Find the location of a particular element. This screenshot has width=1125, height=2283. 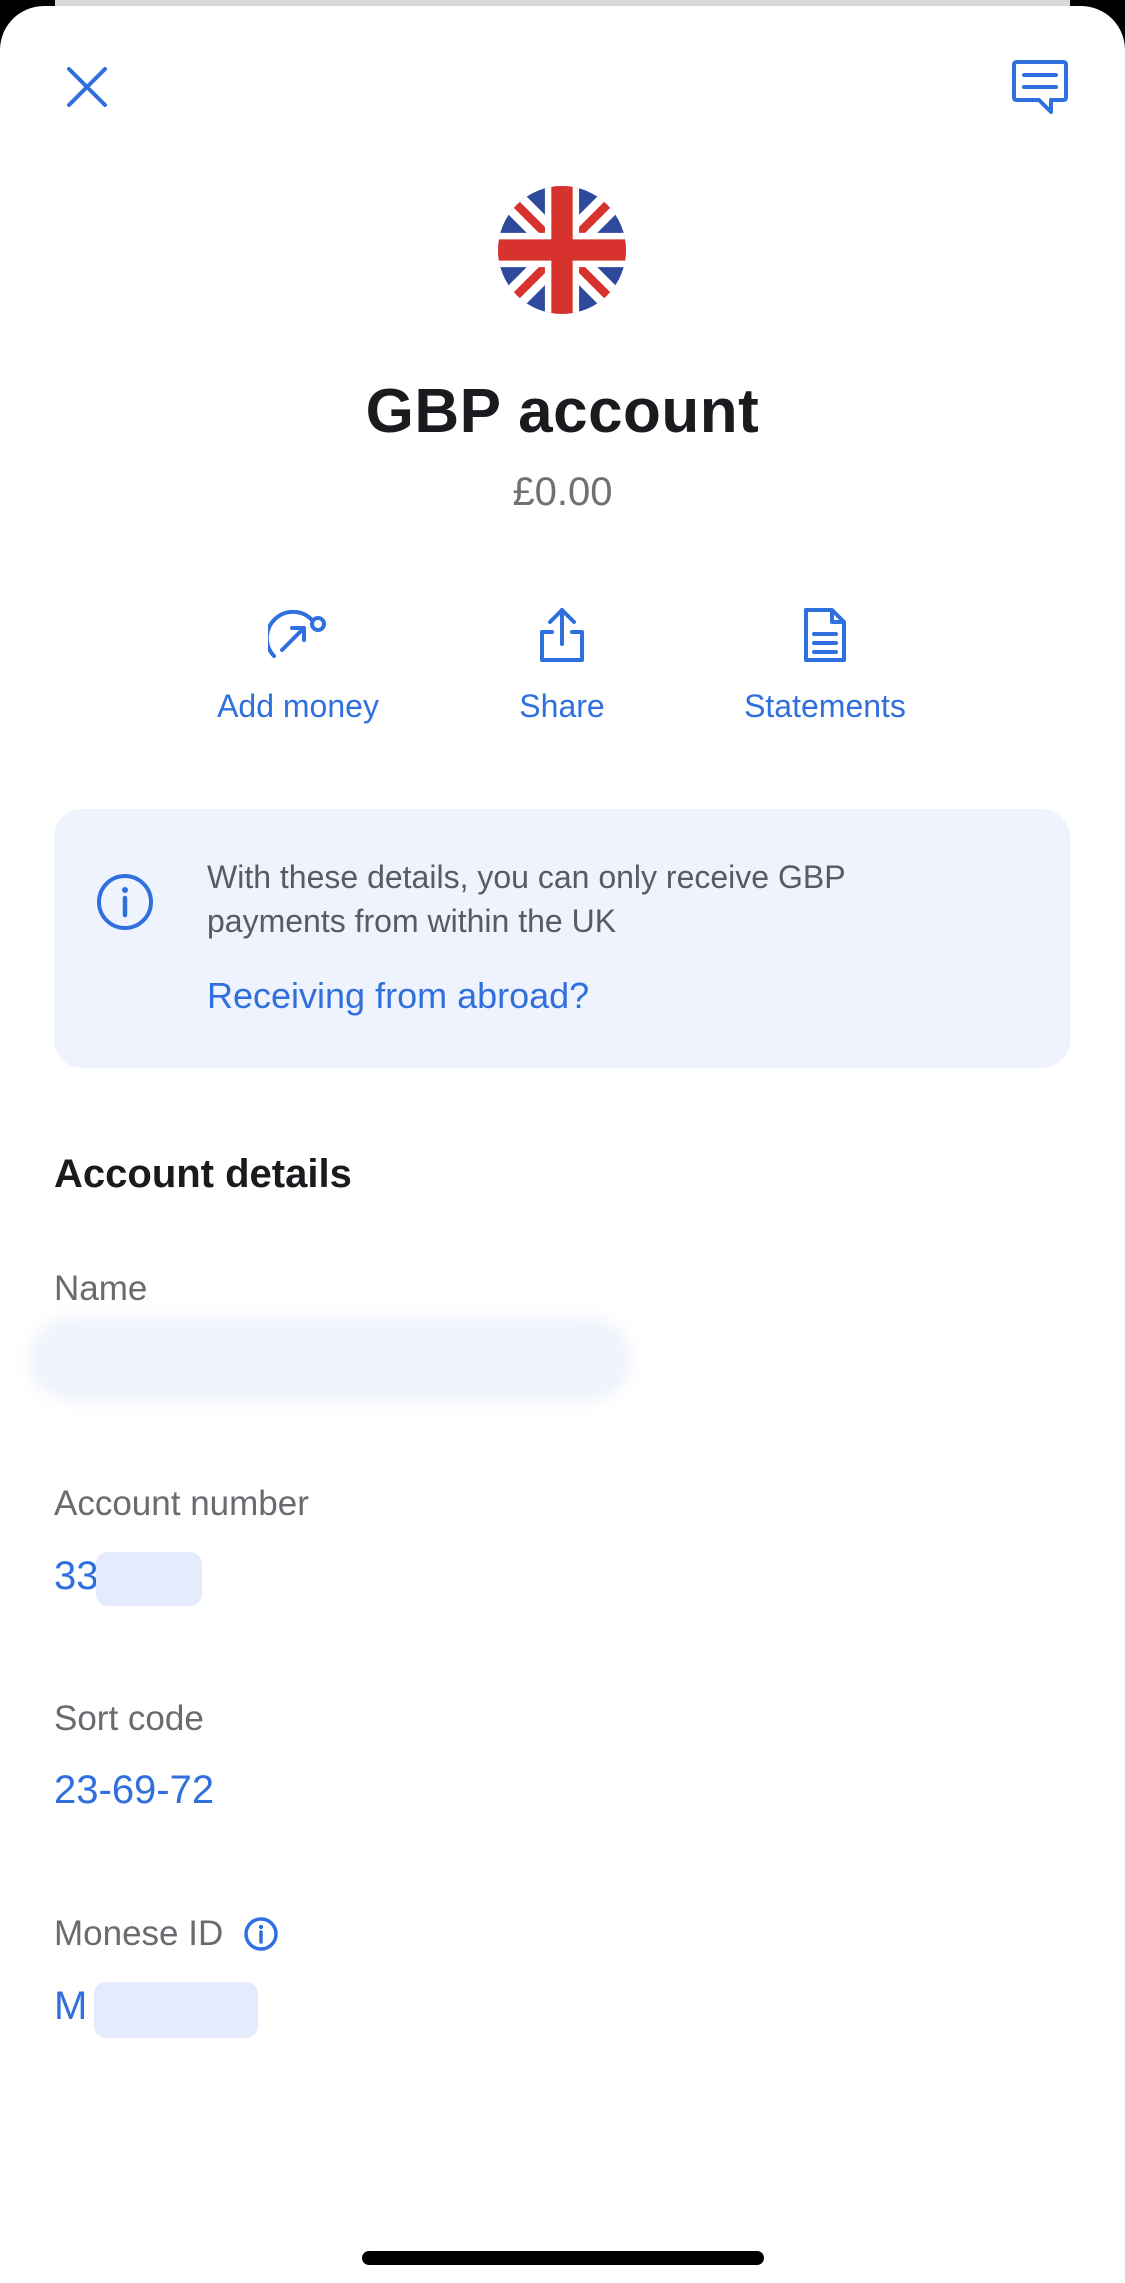

close-button is located at coordinates (87, 87).